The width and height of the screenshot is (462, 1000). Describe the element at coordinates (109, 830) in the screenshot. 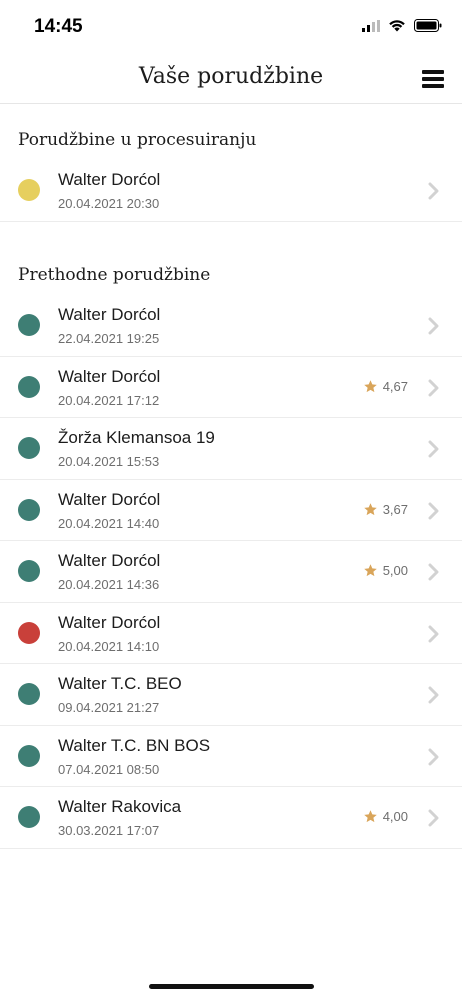

I see `order-date: 30.03.2021 17:07` at that location.